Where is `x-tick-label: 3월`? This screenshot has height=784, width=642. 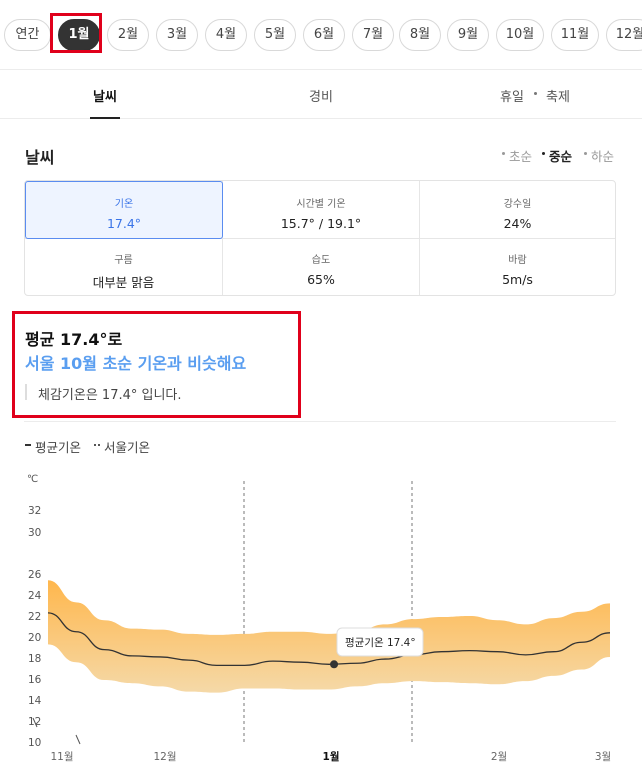 x-tick-label: 3월 is located at coordinates (603, 757).